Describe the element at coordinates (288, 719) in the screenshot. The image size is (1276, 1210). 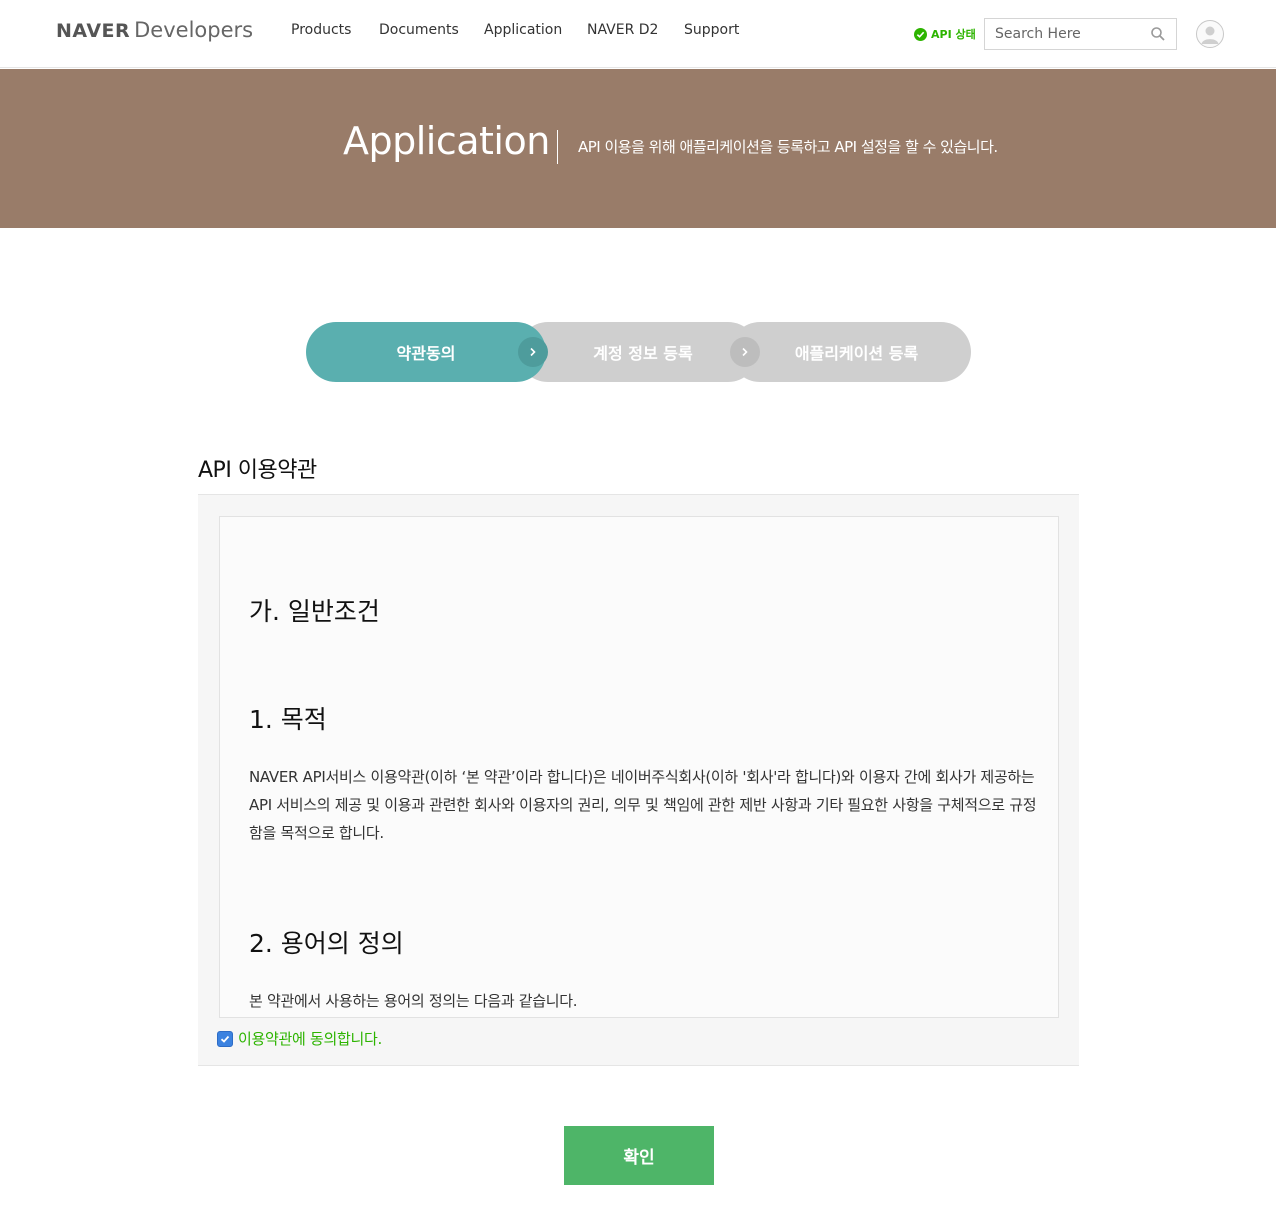
I see `terms-clause-heading: 1. 목적` at that location.